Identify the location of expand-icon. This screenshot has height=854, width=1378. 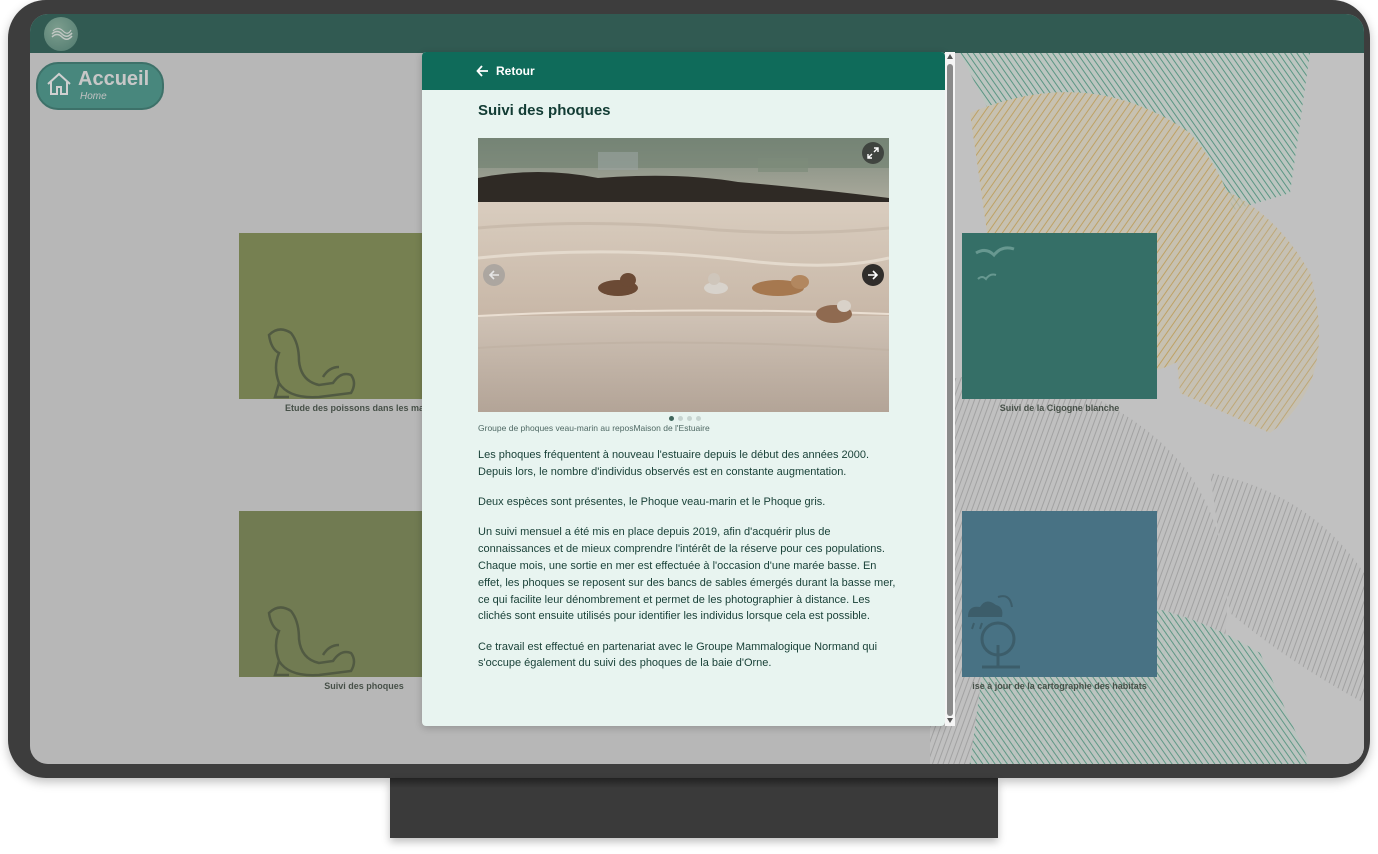
(873, 153).